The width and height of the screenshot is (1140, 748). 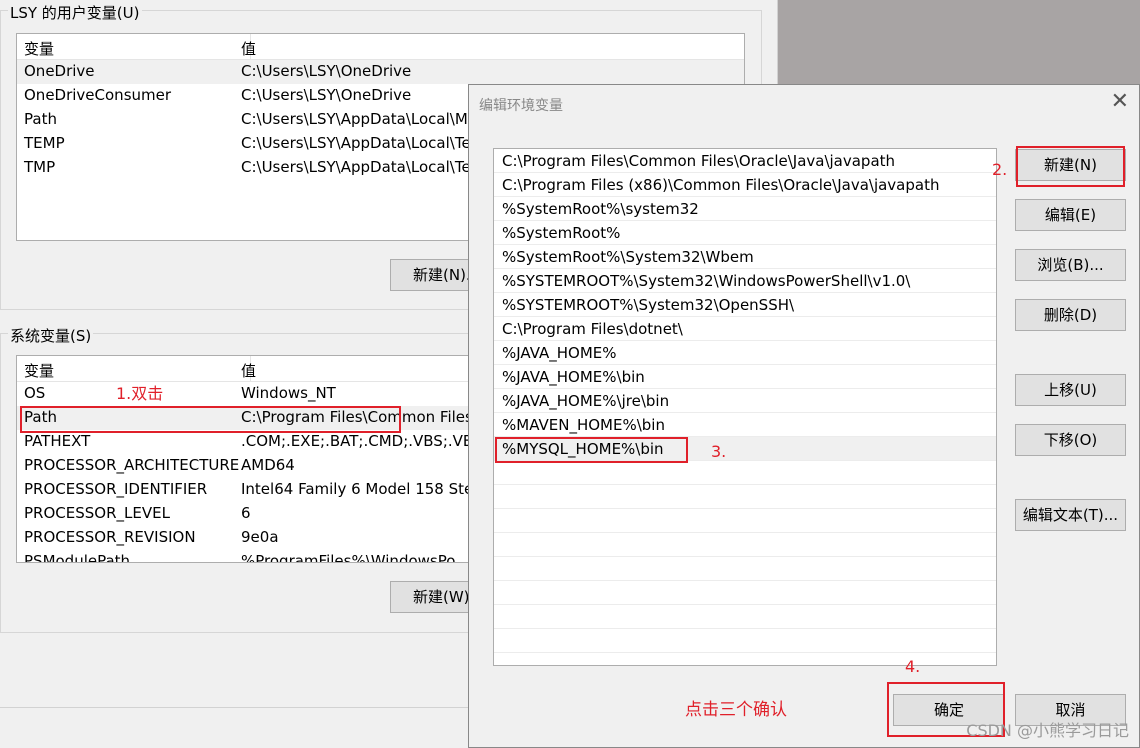 What do you see at coordinates (116, 489) in the screenshot?
I see `variable-name: PROCESSOR_IDENTIFIER` at bounding box center [116, 489].